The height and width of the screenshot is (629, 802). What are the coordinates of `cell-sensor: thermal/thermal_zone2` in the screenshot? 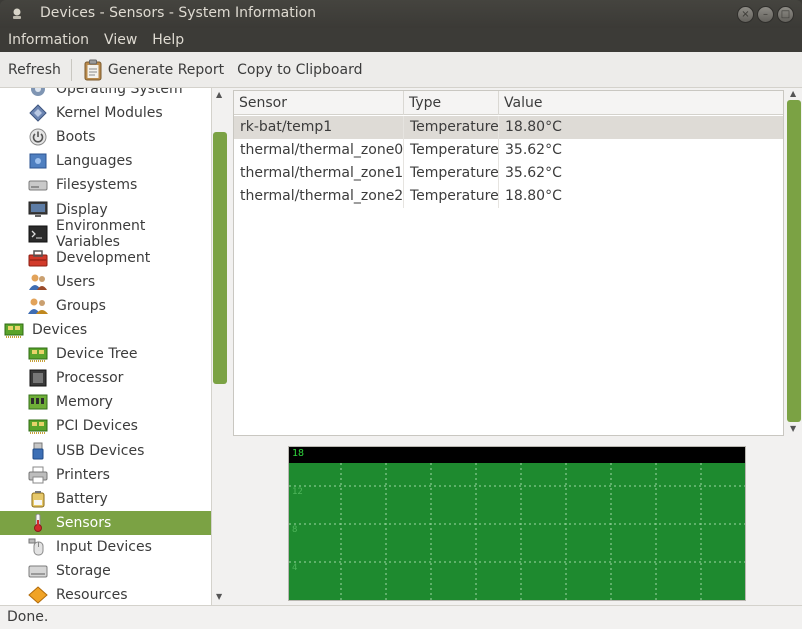 It's located at (322, 196).